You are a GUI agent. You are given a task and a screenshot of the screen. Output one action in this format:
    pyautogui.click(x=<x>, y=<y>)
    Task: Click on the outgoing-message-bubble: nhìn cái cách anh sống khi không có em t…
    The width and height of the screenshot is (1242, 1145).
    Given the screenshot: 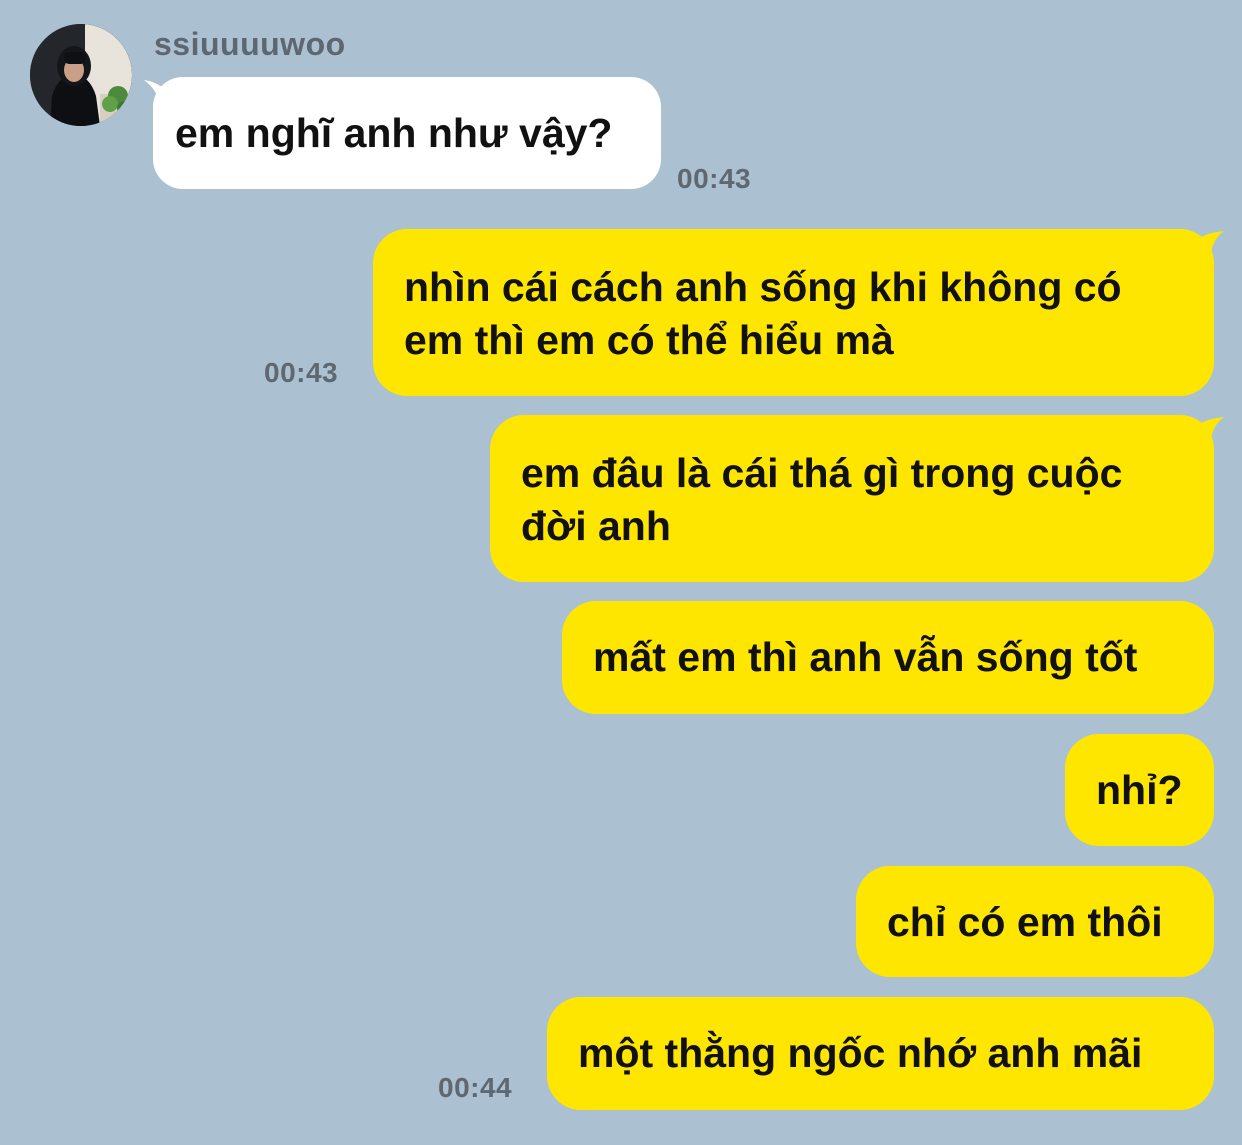 What is the action you would take?
    pyautogui.click(x=793, y=312)
    